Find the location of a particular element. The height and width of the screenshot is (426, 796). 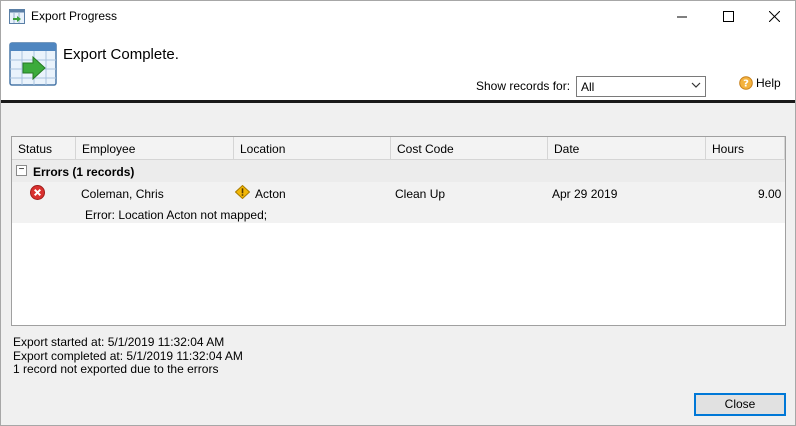

column-cost-code: Cost Code is located at coordinates (469, 148).